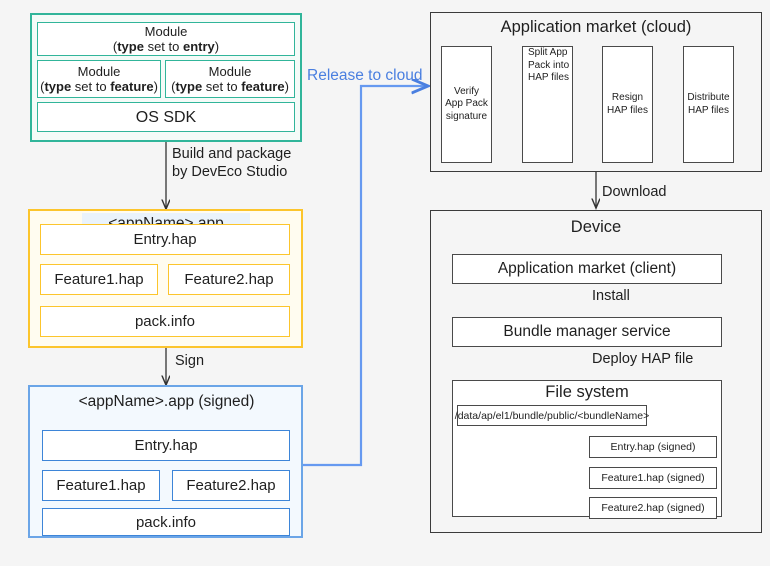 The width and height of the screenshot is (770, 566). I want to click on app-feature1-hap-label: Feature1.hap, so click(99, 279).